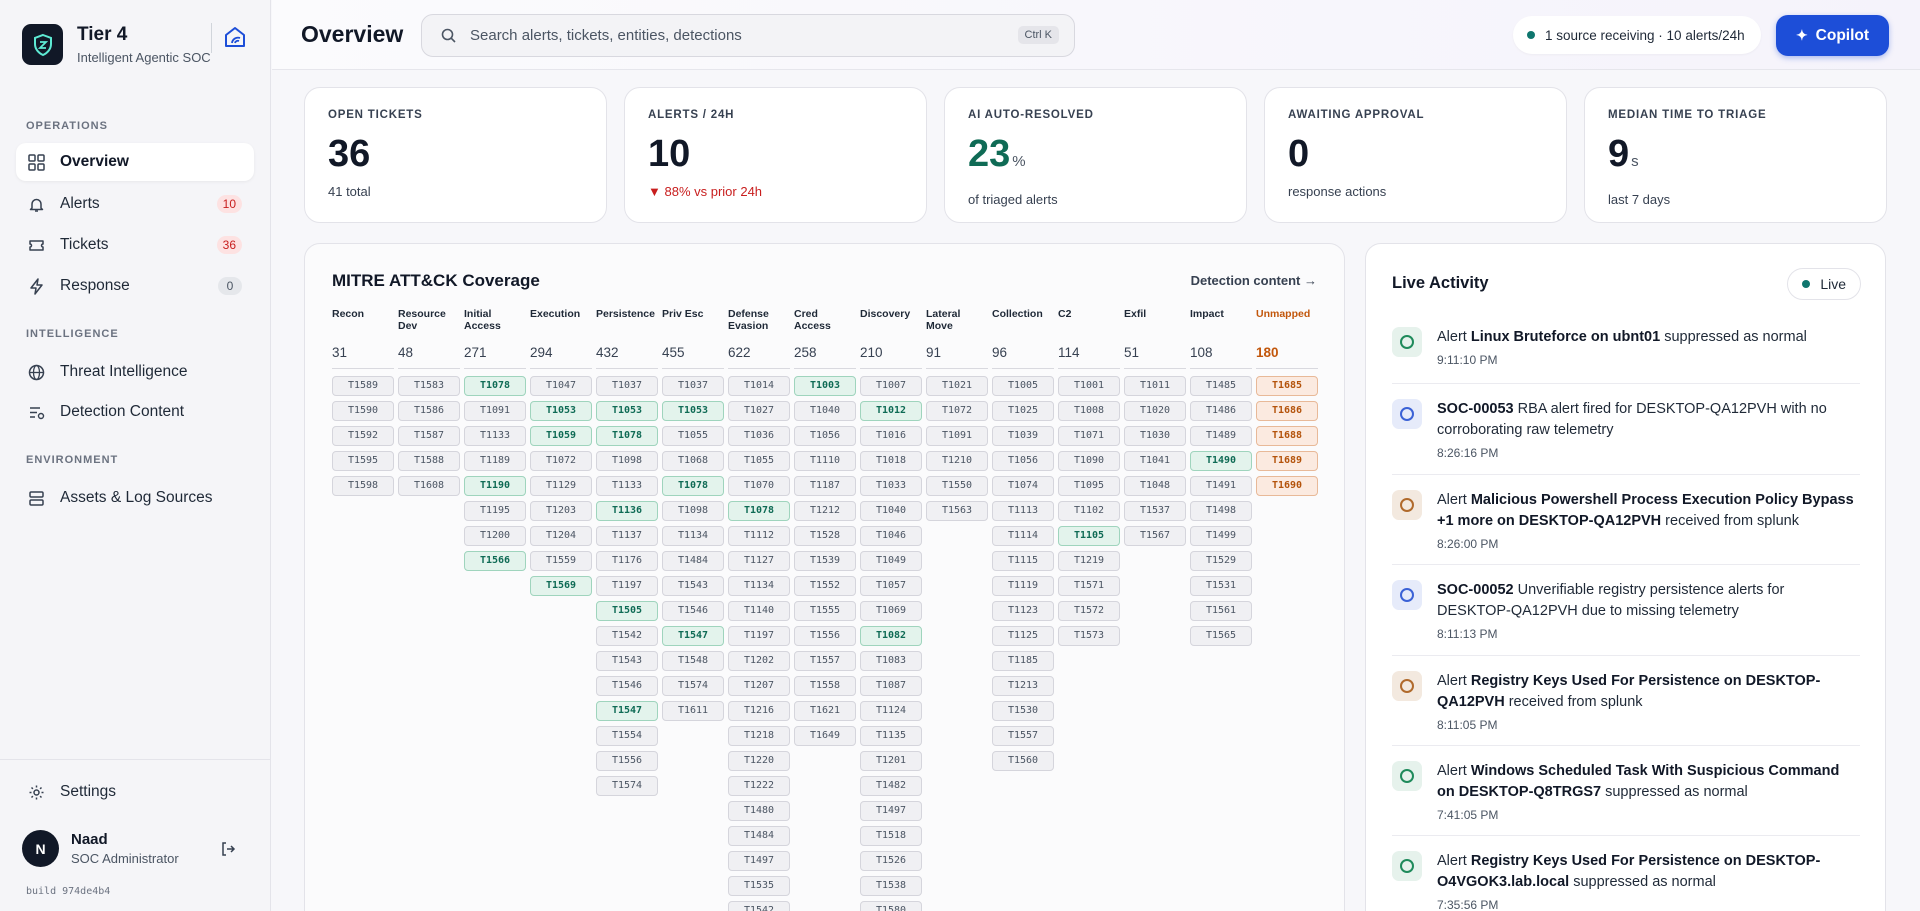  Describe the element at coordinates (825, 536) in the screenshot. I see `technique-chip: T1528` at that location.